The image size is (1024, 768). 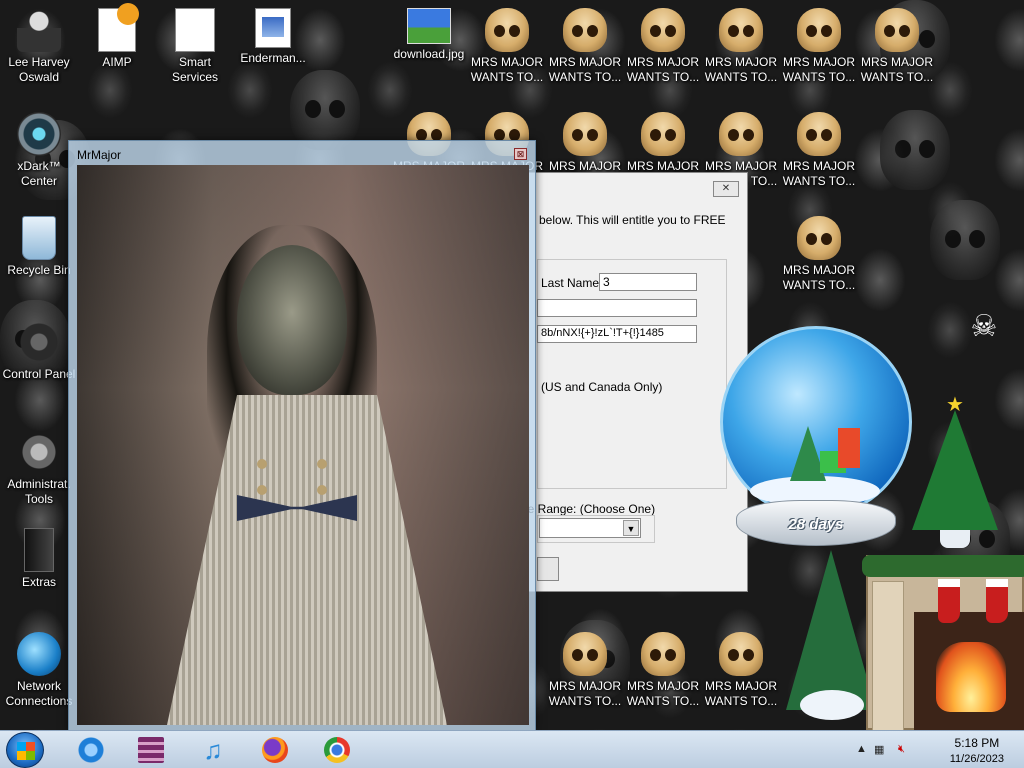 I want to click on taskbar-winrar, so click(x=150, y=750).